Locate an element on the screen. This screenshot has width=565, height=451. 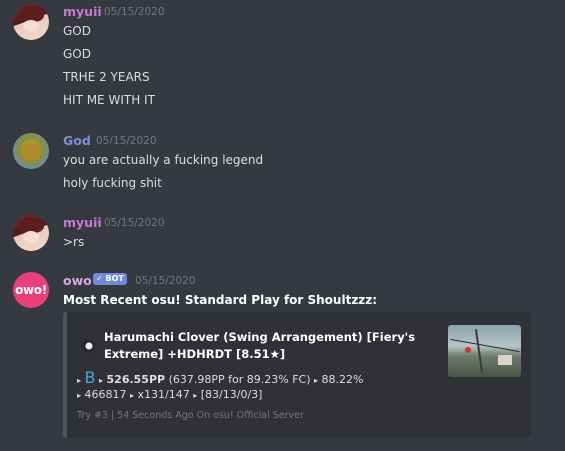
username-god: God is located at coordinates (77, 140).